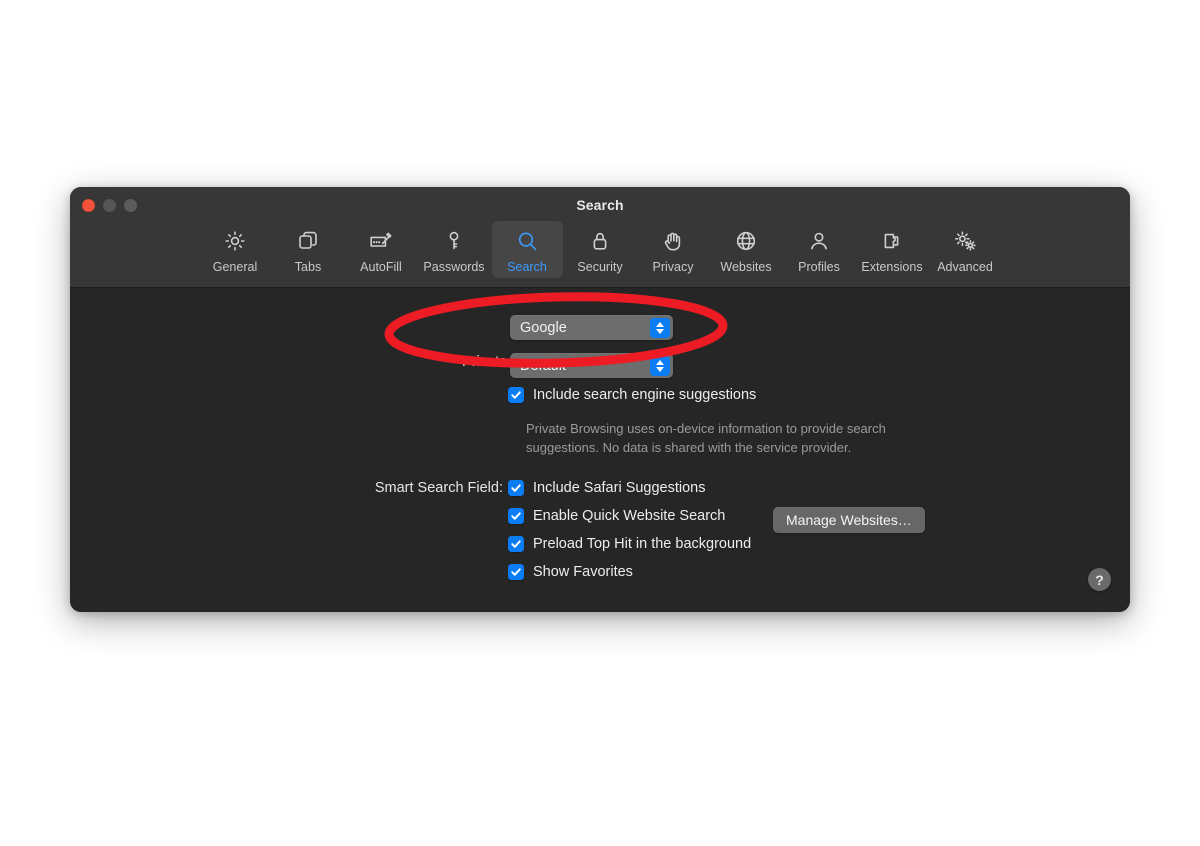 The height and width of the screenshot is (846, 1200). What do you see at coordinates (642, 544) in the screenshot?
I see `checkbox-label: Preload Top Hit in the background` at bounding box center [642, 544].